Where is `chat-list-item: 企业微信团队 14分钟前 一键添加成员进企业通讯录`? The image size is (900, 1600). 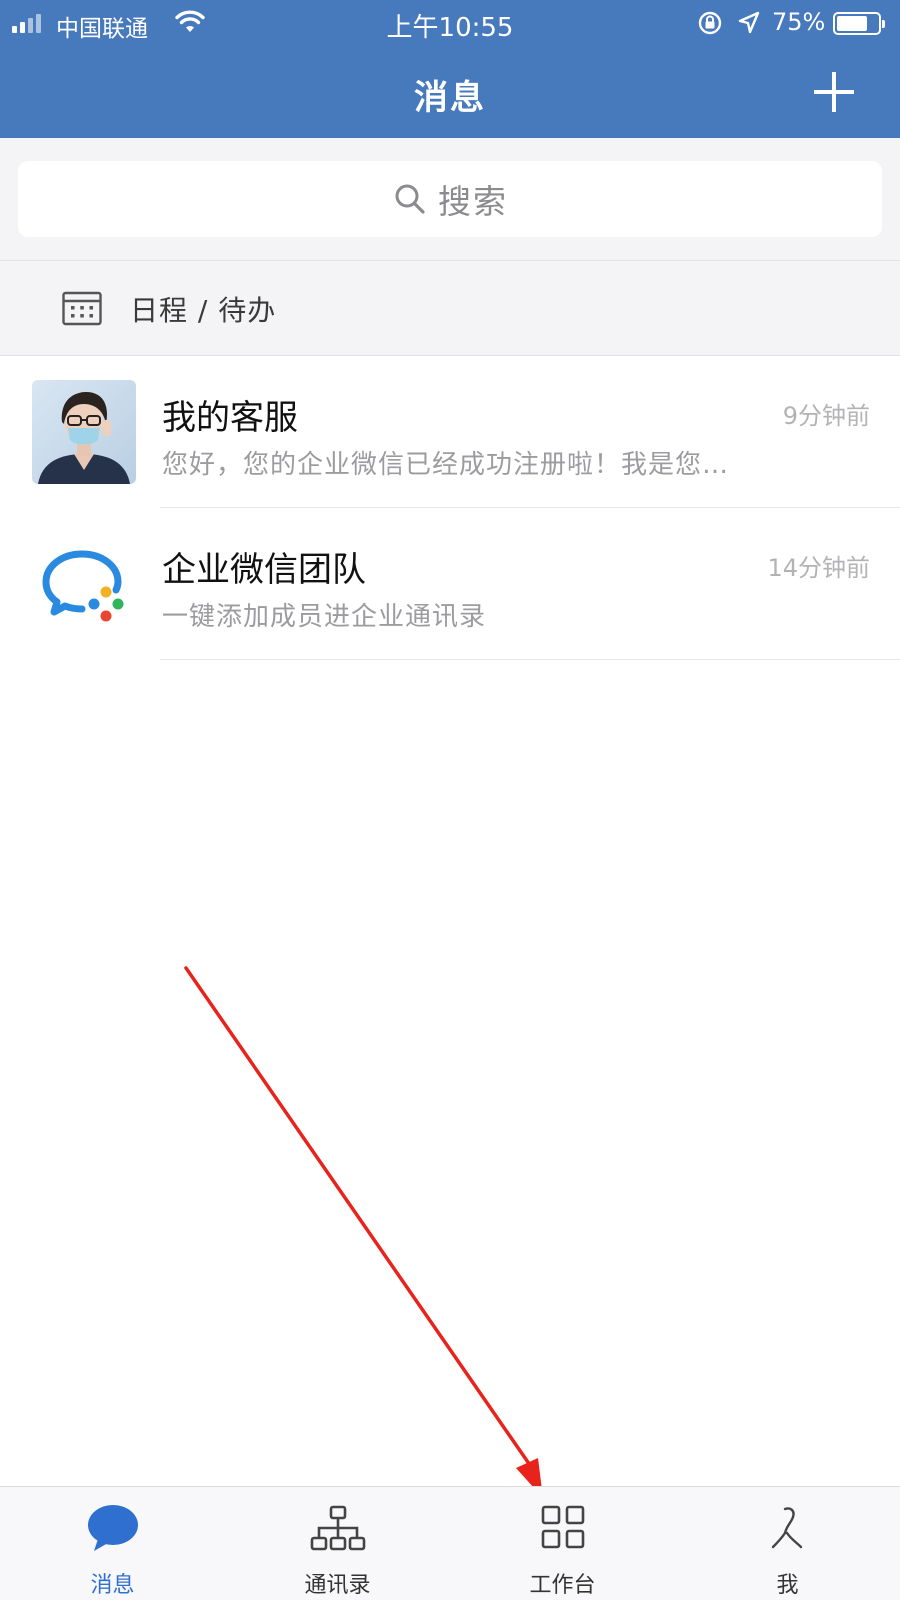
chat-list-item: 企业微信团队 14分钟前 一键添加成员进企业通讯录 is located at coordinates (450, 584).